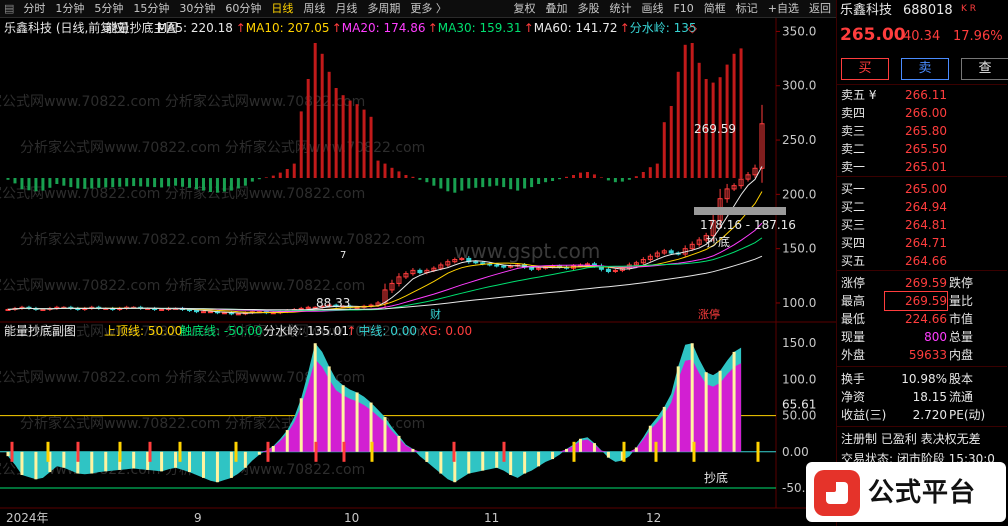 Image resolution: width=1008 pixels, height=526 pixels. What do you see at coordinates (40, 330) in the screenshot?
I see `sub-title: 能量抄底副图` at bounding box center [40, 330].